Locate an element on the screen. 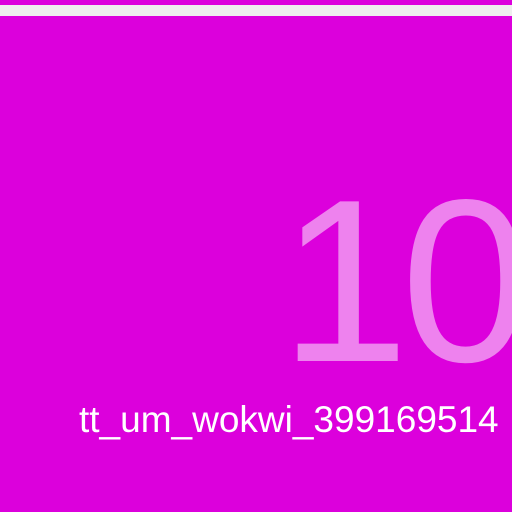 Image resolution: width=512 pixels, height=512 pixels. top-edge is located at coordinates (256, 8).